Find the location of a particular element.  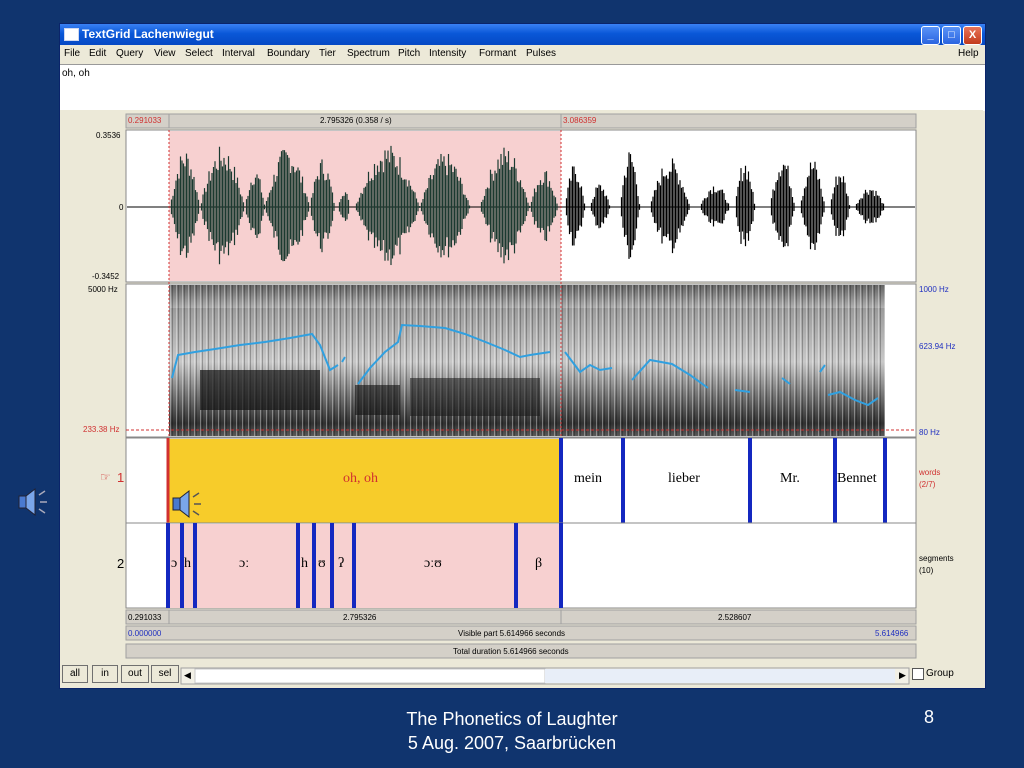

tier1-pointer-icon: ☞ is located at coordinates (105, 477).